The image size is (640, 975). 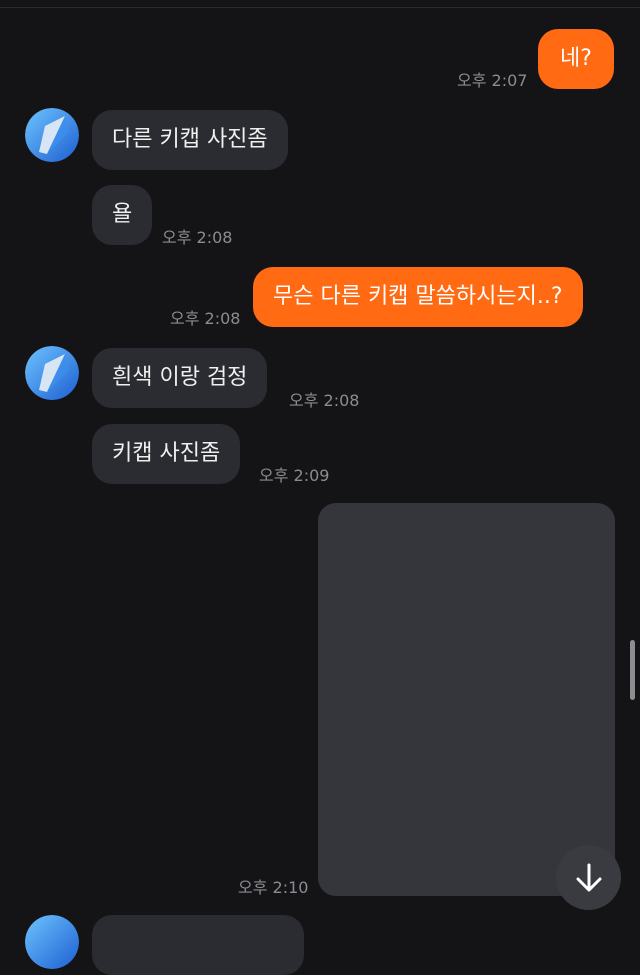 What do you see at coordinates (492, 80) in the screenshot?
I see `message-time: 오후 2:07` at bounding box center [492, 80].